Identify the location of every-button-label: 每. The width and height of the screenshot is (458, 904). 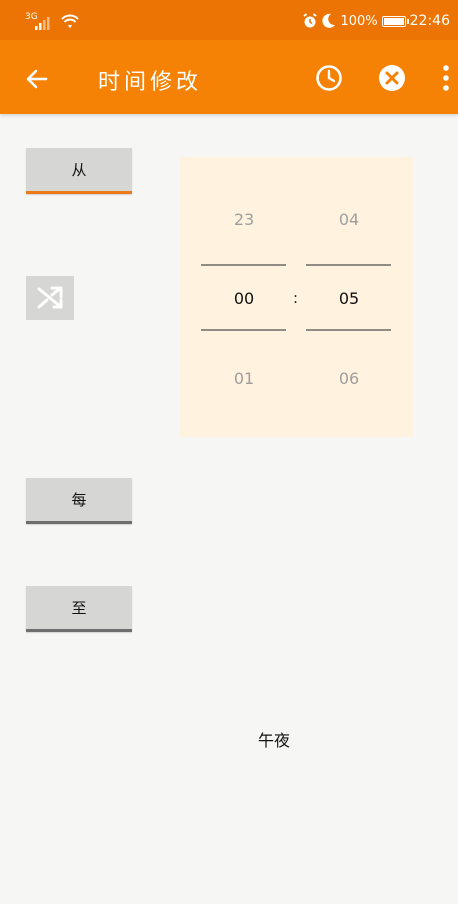
(79, 500).